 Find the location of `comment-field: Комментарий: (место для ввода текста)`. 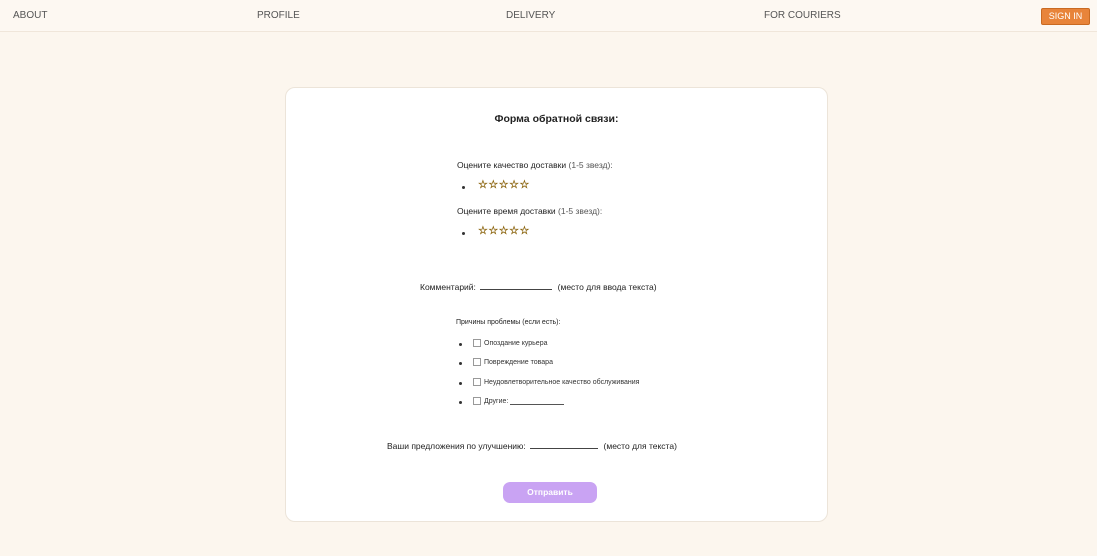

comment-field: Комментарий: (место для ввода текста) is located at coordinates (538, 287).